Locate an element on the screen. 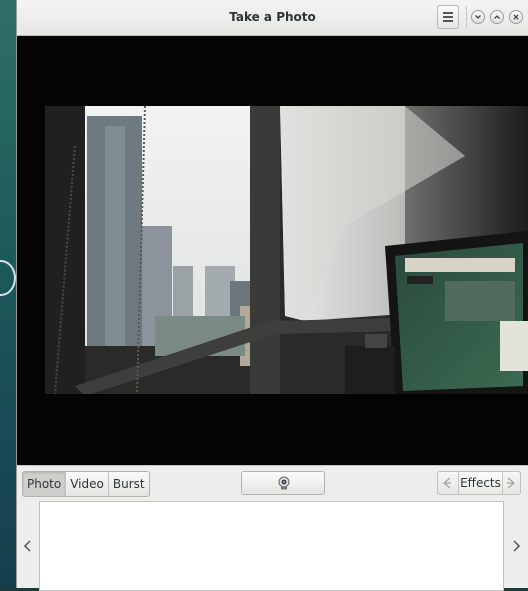 The width and height of the screenshot is (528, 591). arrow-right-icon is located at coordinates (511, 483).